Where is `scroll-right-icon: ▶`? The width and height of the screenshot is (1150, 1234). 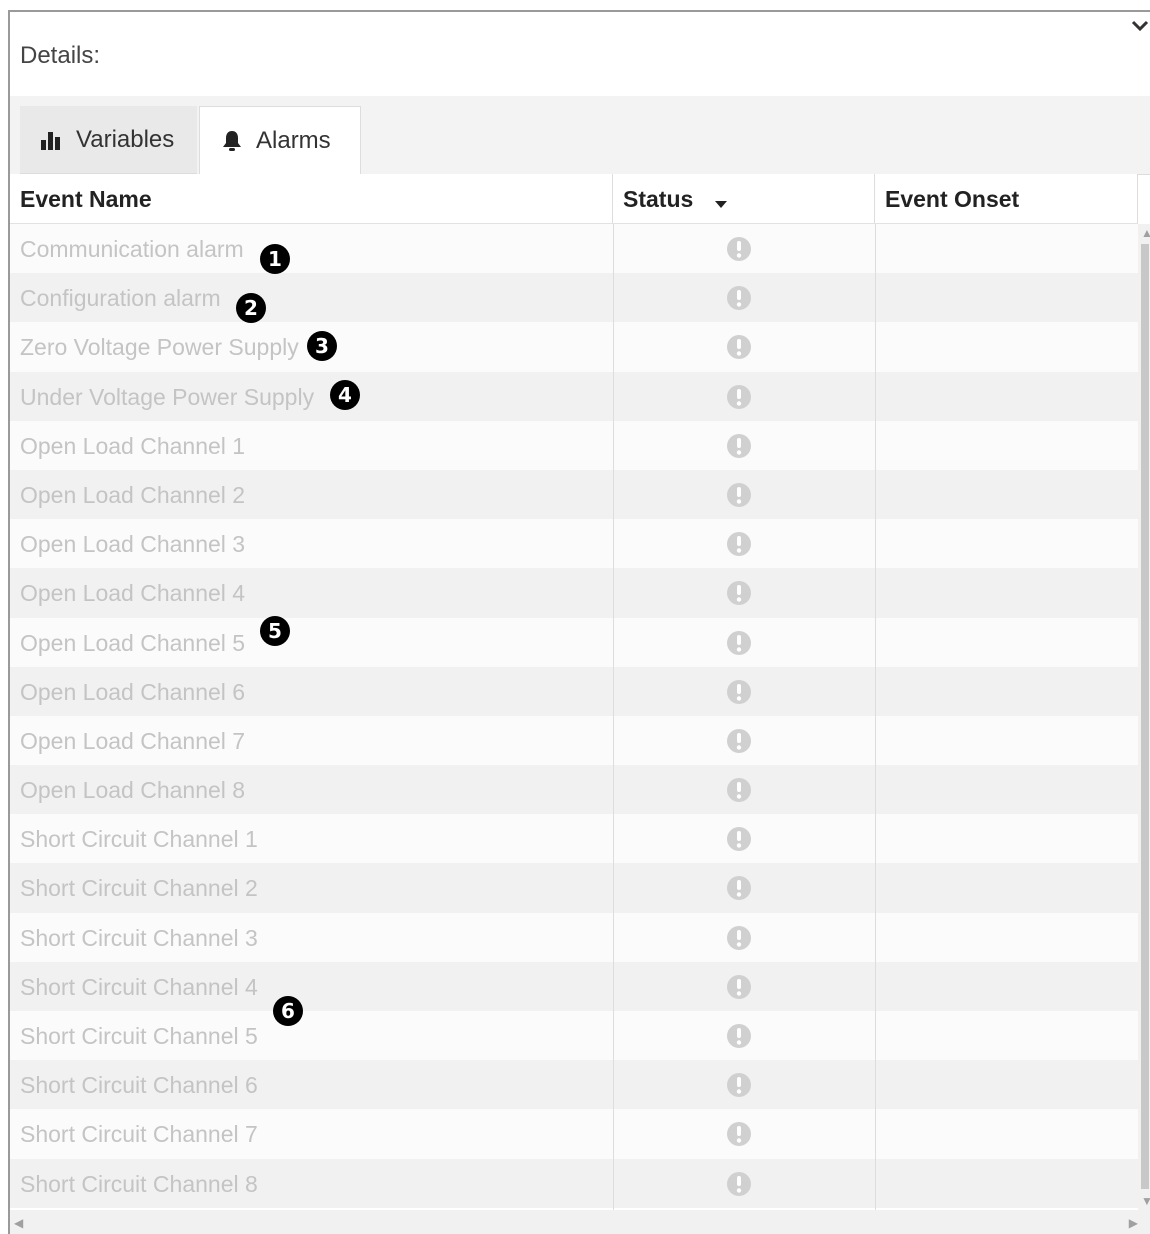
scroll-right-icon: ▶ is located at coordinates (1133, 1223).